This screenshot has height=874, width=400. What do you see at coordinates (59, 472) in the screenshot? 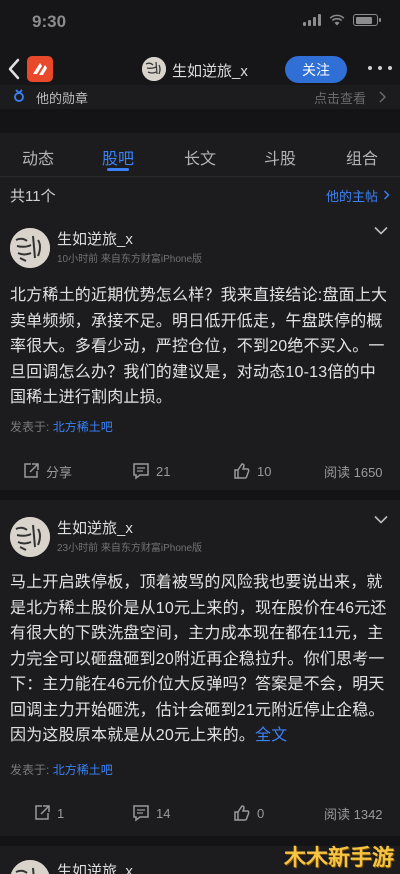
I see `share-label: 分享` at bounding box center [59, 472].